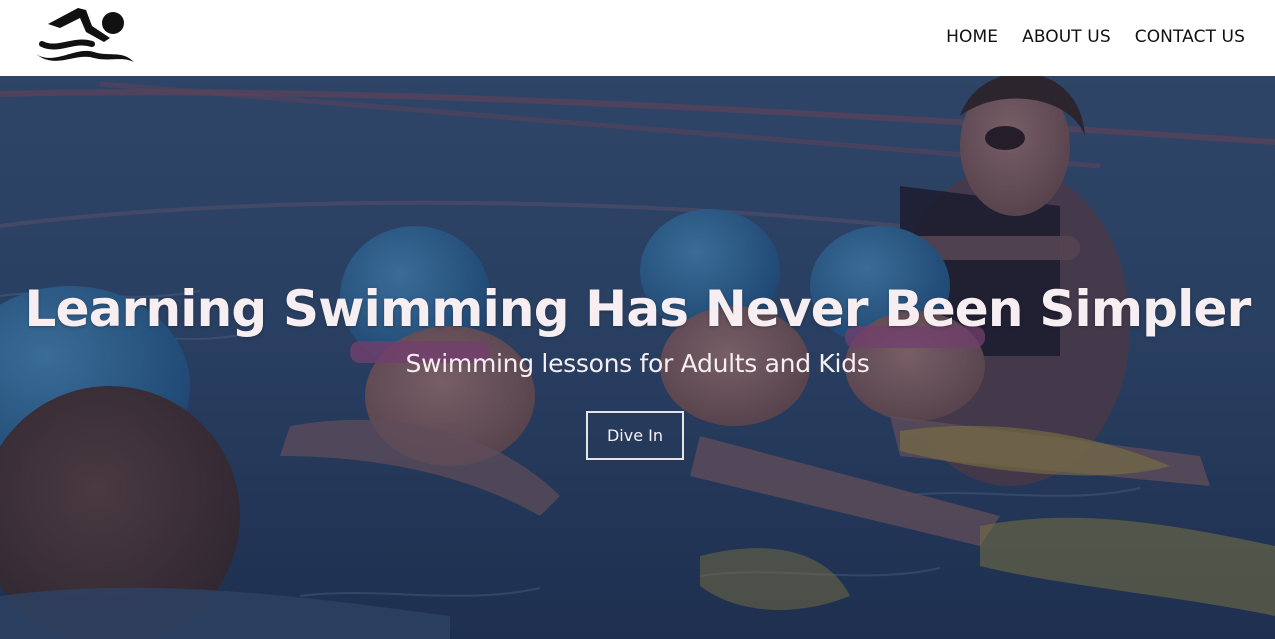 This screenshot has width=1275, height=639. What do you see at coordinates (638, 309) in the screenshot?
I see `hero-title: Learning Swimming Has Never Been Simpler` at bounding box center [638, 309].